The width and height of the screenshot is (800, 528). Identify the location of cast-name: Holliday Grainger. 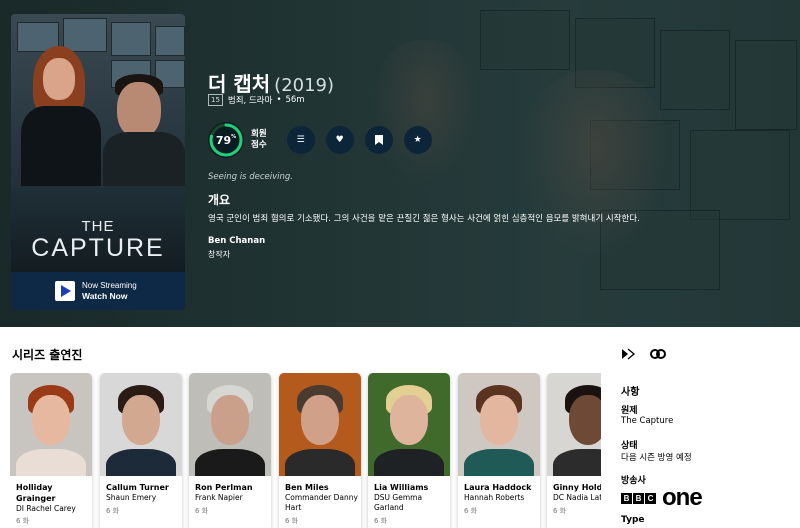
(53, 493).